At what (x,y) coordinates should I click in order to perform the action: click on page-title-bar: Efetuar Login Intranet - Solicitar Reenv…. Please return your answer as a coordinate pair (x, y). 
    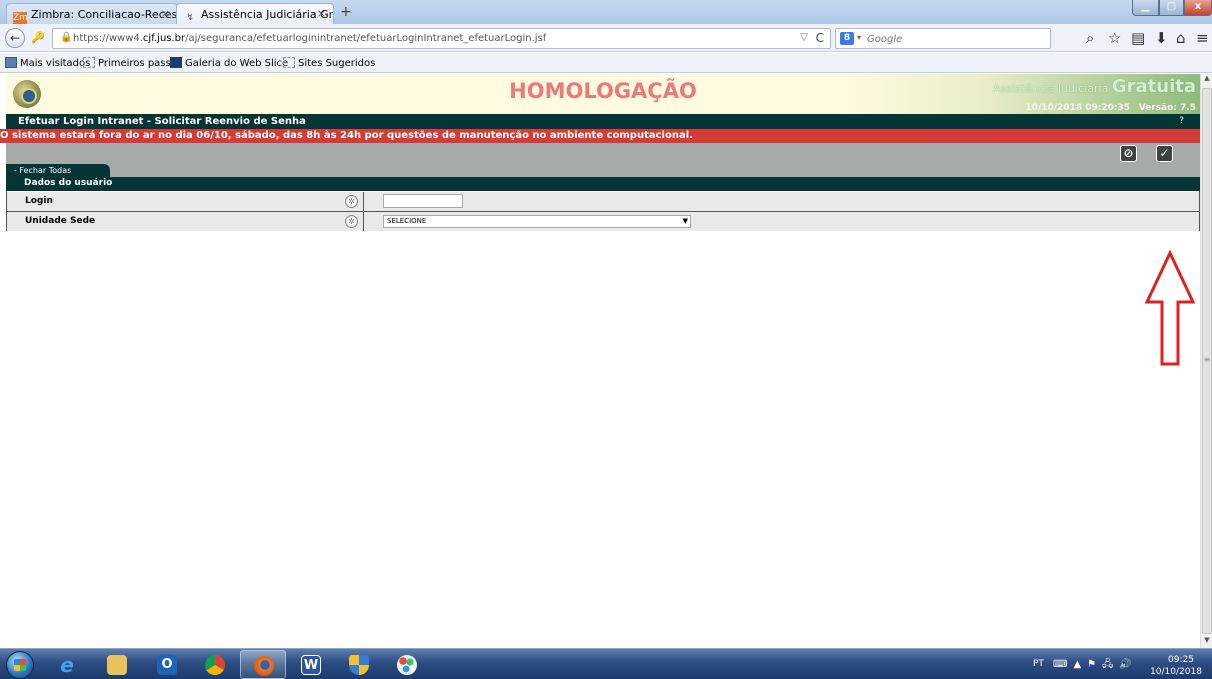
    Looking at the image, I should click on (603, 121).